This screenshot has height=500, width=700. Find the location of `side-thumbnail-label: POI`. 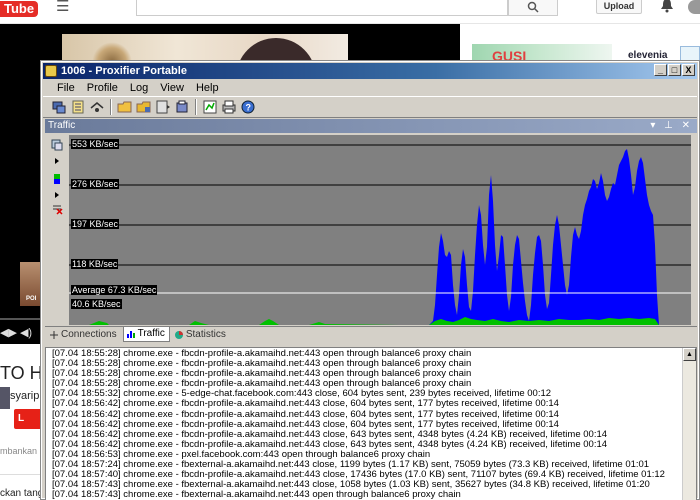

side-thumbnail-label: POI is located at coordinates (31, 299).